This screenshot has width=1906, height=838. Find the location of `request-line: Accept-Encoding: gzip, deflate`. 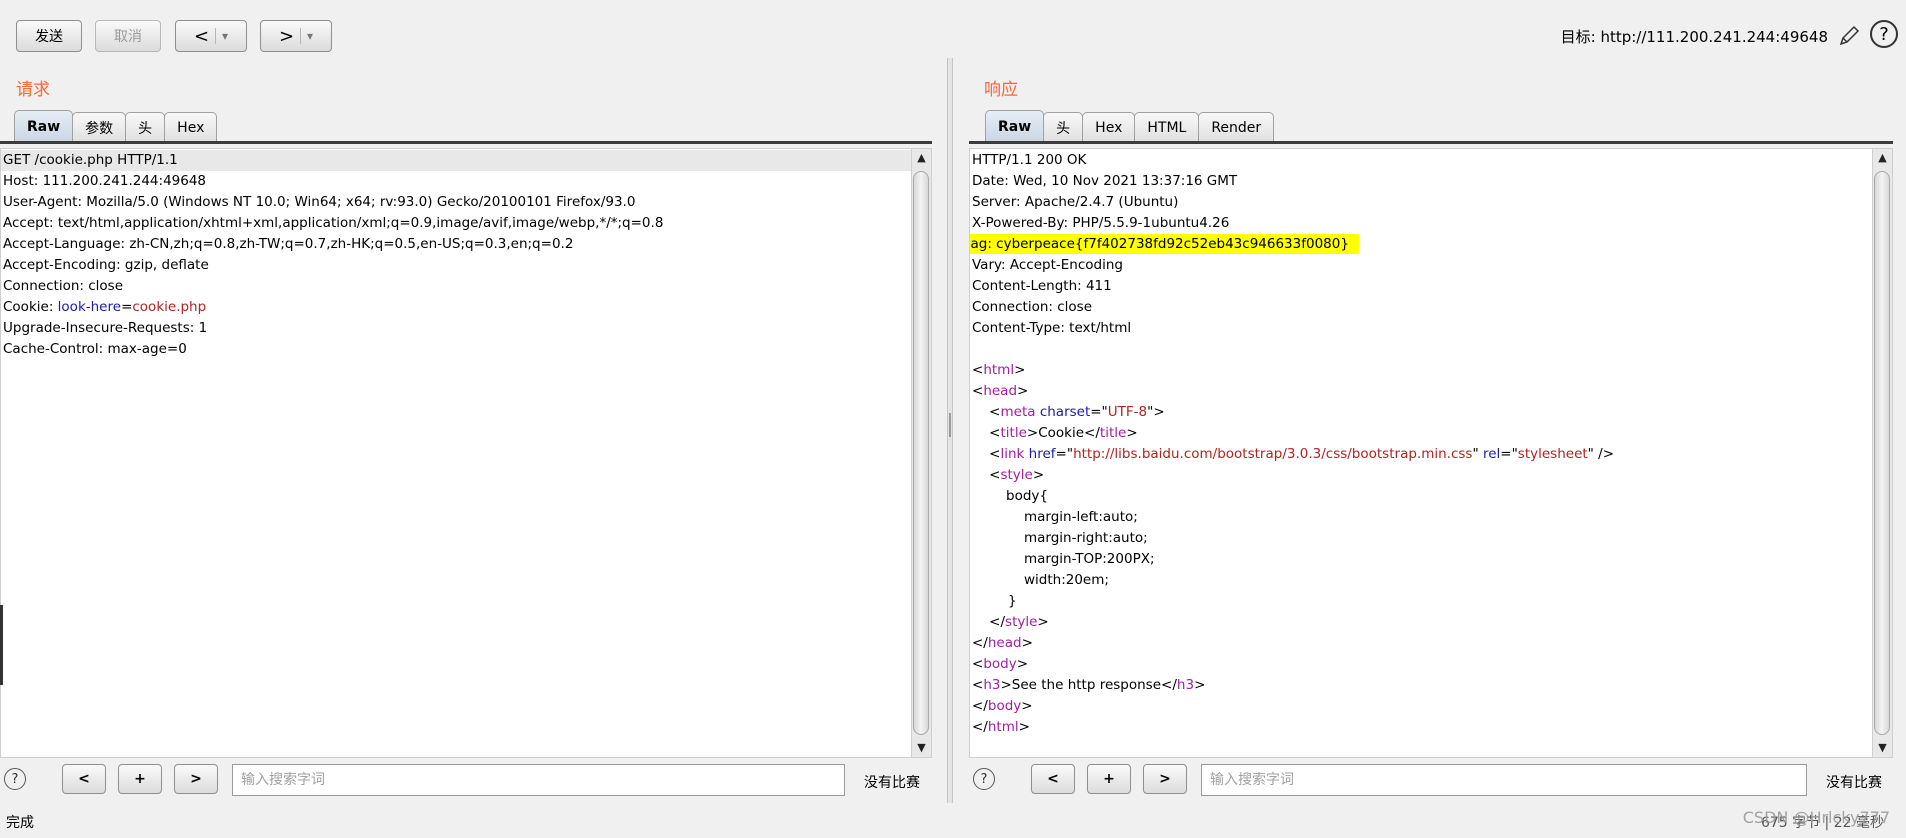

request-line: Accept-Encoding: gzip, deflate is located at coordinates (106, 265).